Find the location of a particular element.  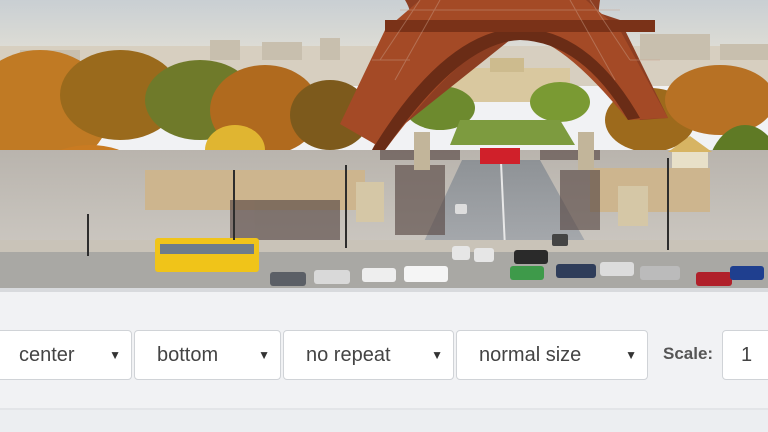

position-y-select: bottom ▼ is located at coordinates (207, 355).